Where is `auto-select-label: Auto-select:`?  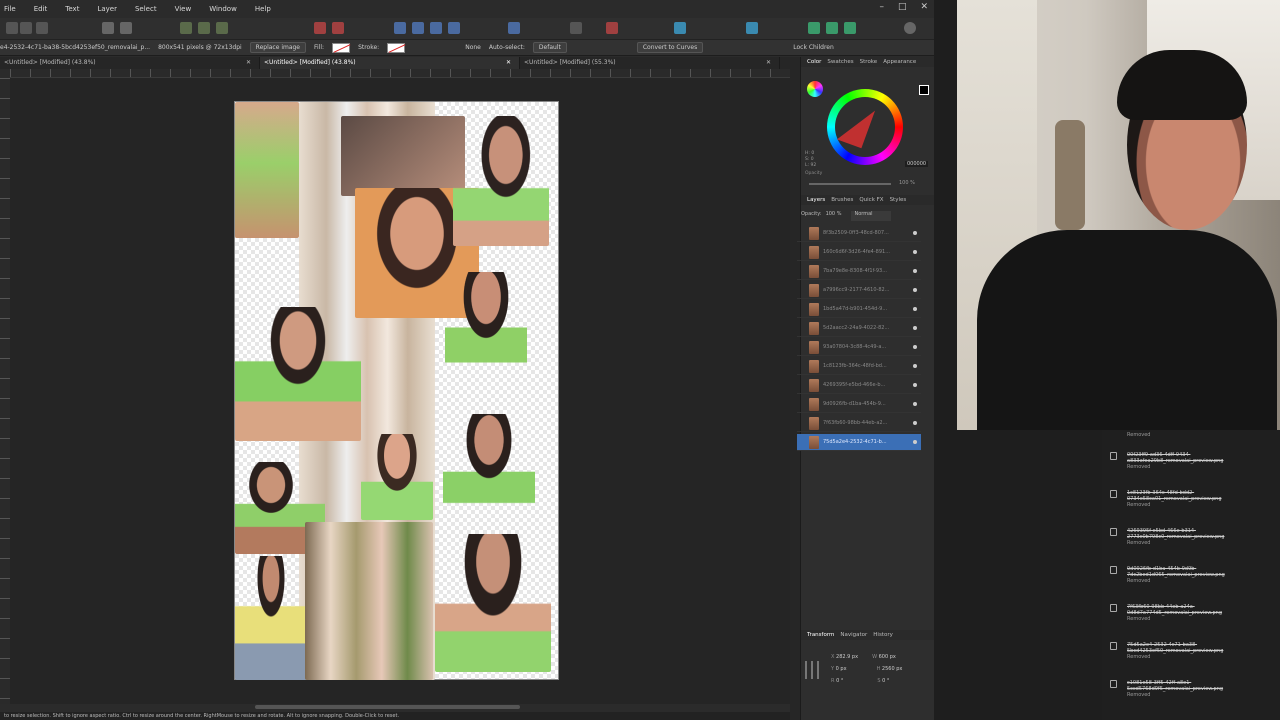
auto-select-label: Auto-select: is located at coordinates (507, 47).